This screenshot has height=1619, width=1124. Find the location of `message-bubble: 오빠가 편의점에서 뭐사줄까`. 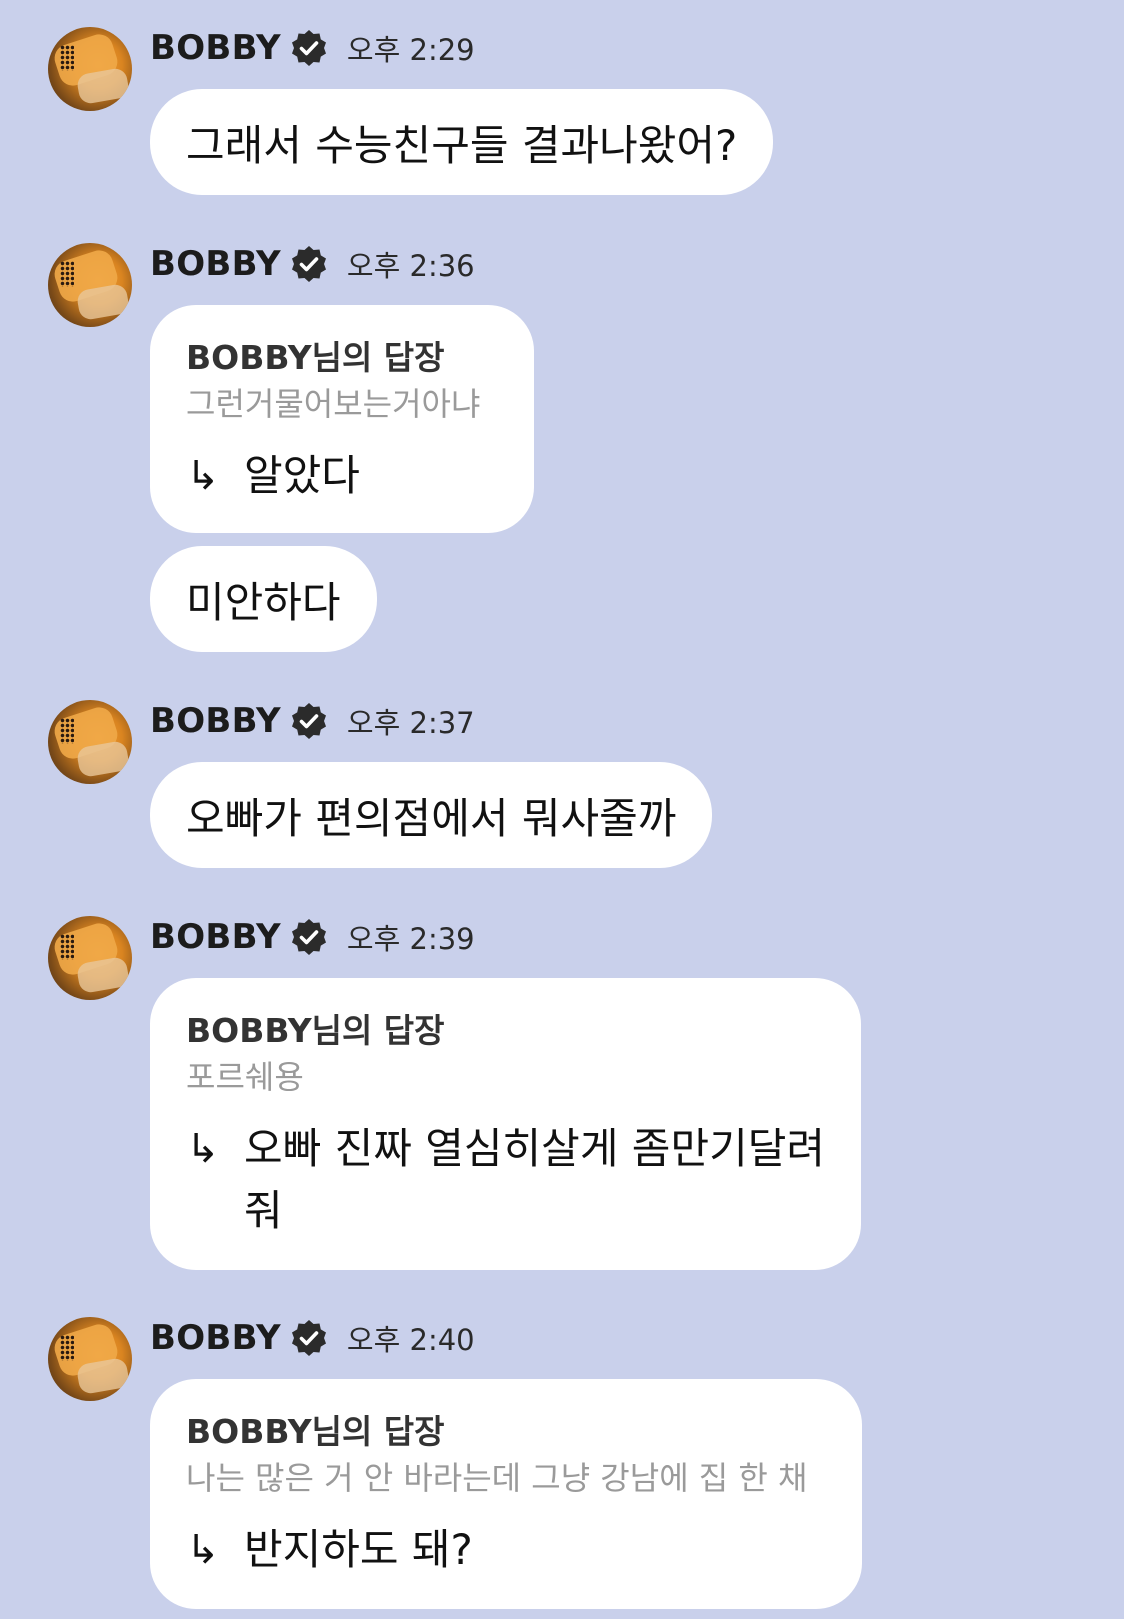

message-bubble: 오빠가 편의점에서 뭐사줄까 is located at coordinates (431, 815).